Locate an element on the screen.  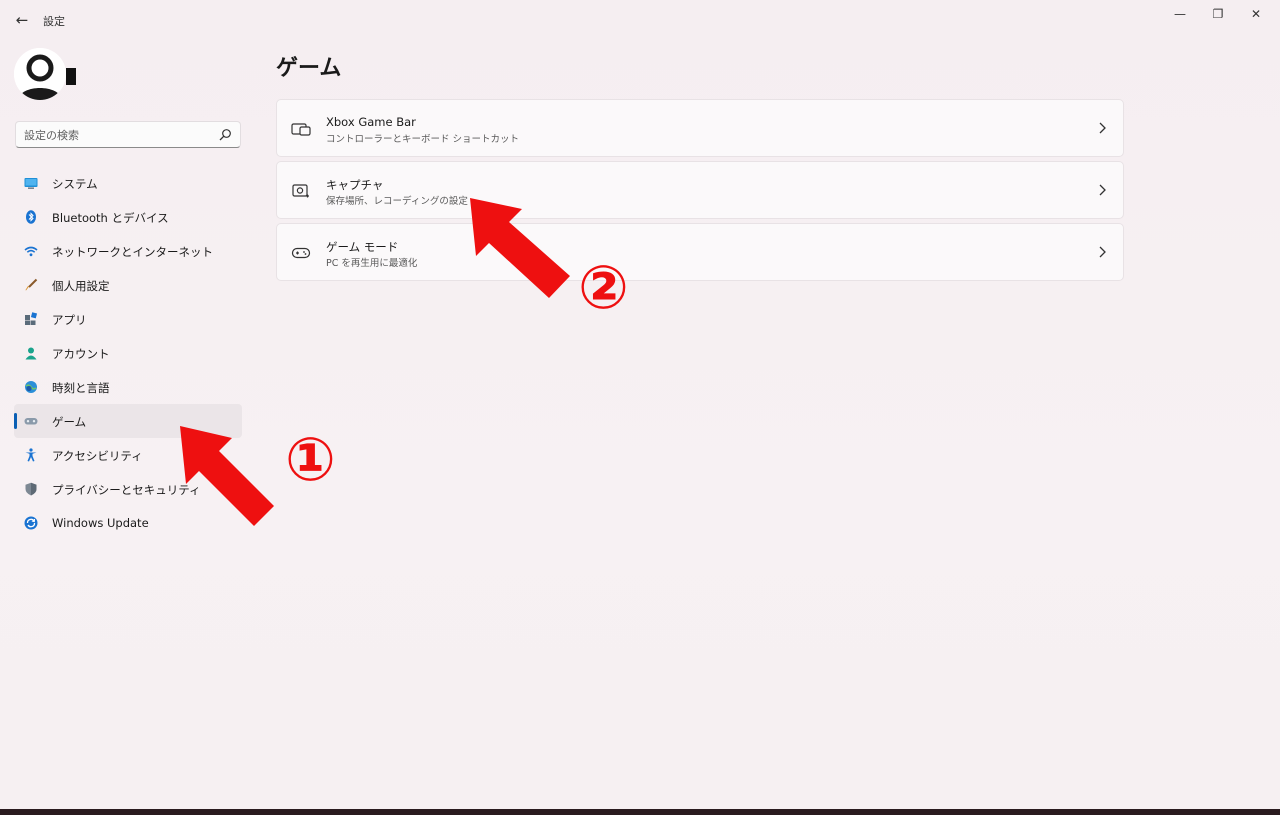
sidebar-item-personalization: 個人用設定 is located at coordinates (128, 285).